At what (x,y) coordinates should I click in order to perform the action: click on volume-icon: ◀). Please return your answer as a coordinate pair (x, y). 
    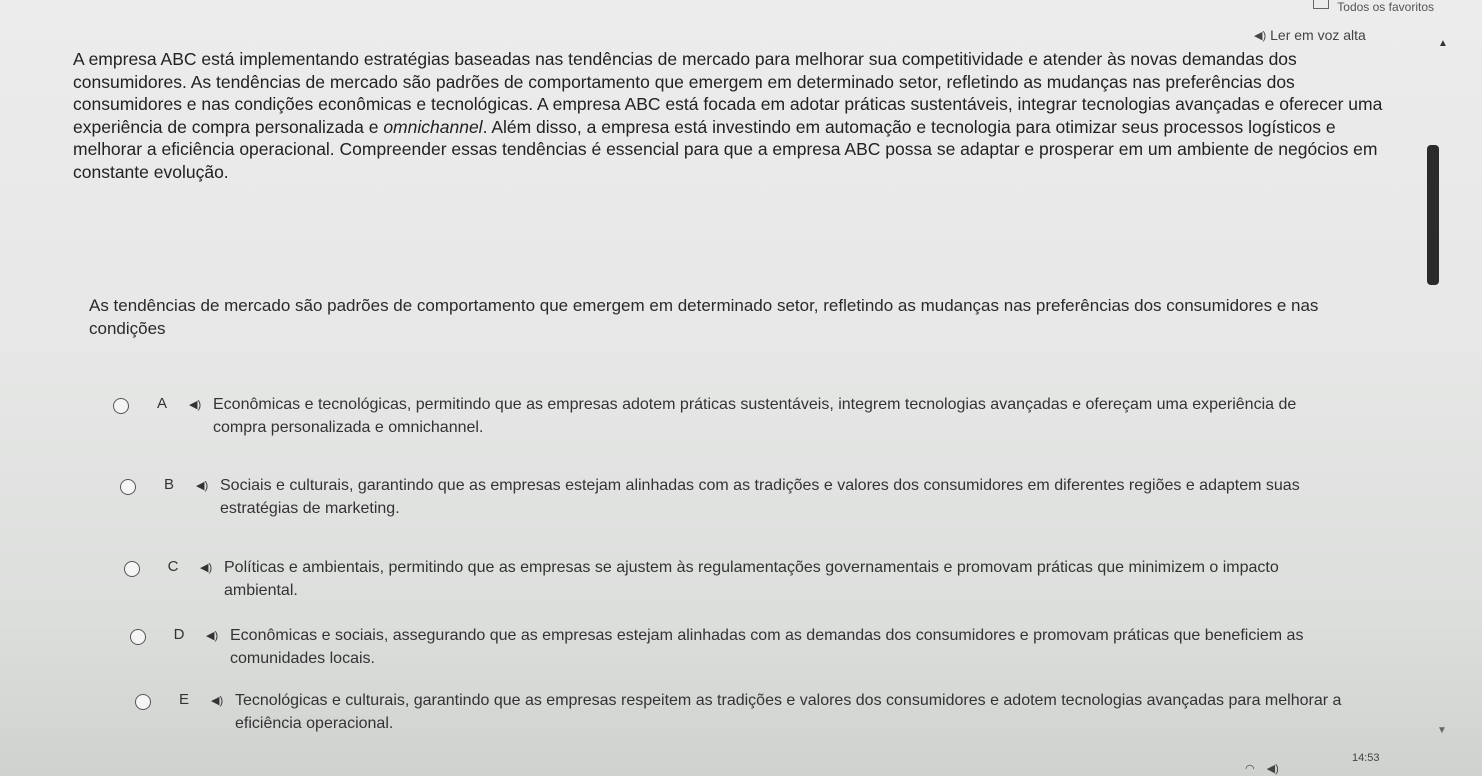
    Looking at the image, I should click on (1273, 768).